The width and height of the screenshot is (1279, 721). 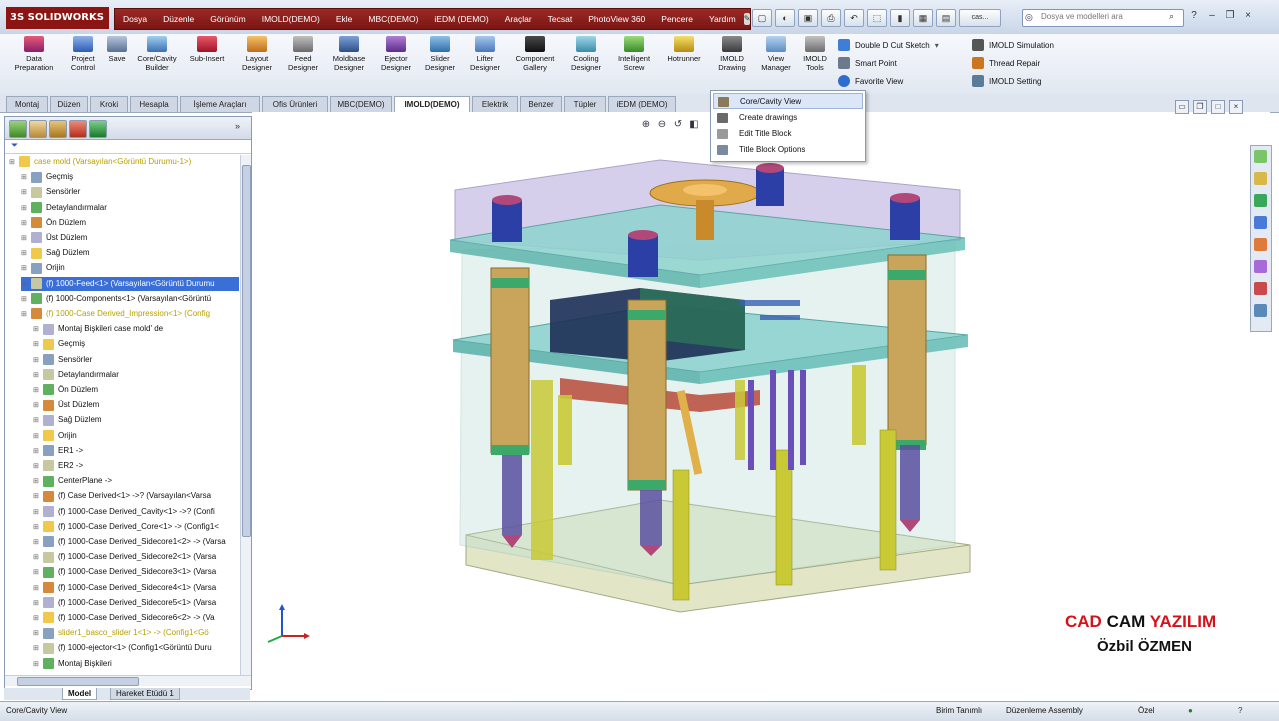 I want to click on tab-elektrik: Elektrik, so click(x=495, y=104).